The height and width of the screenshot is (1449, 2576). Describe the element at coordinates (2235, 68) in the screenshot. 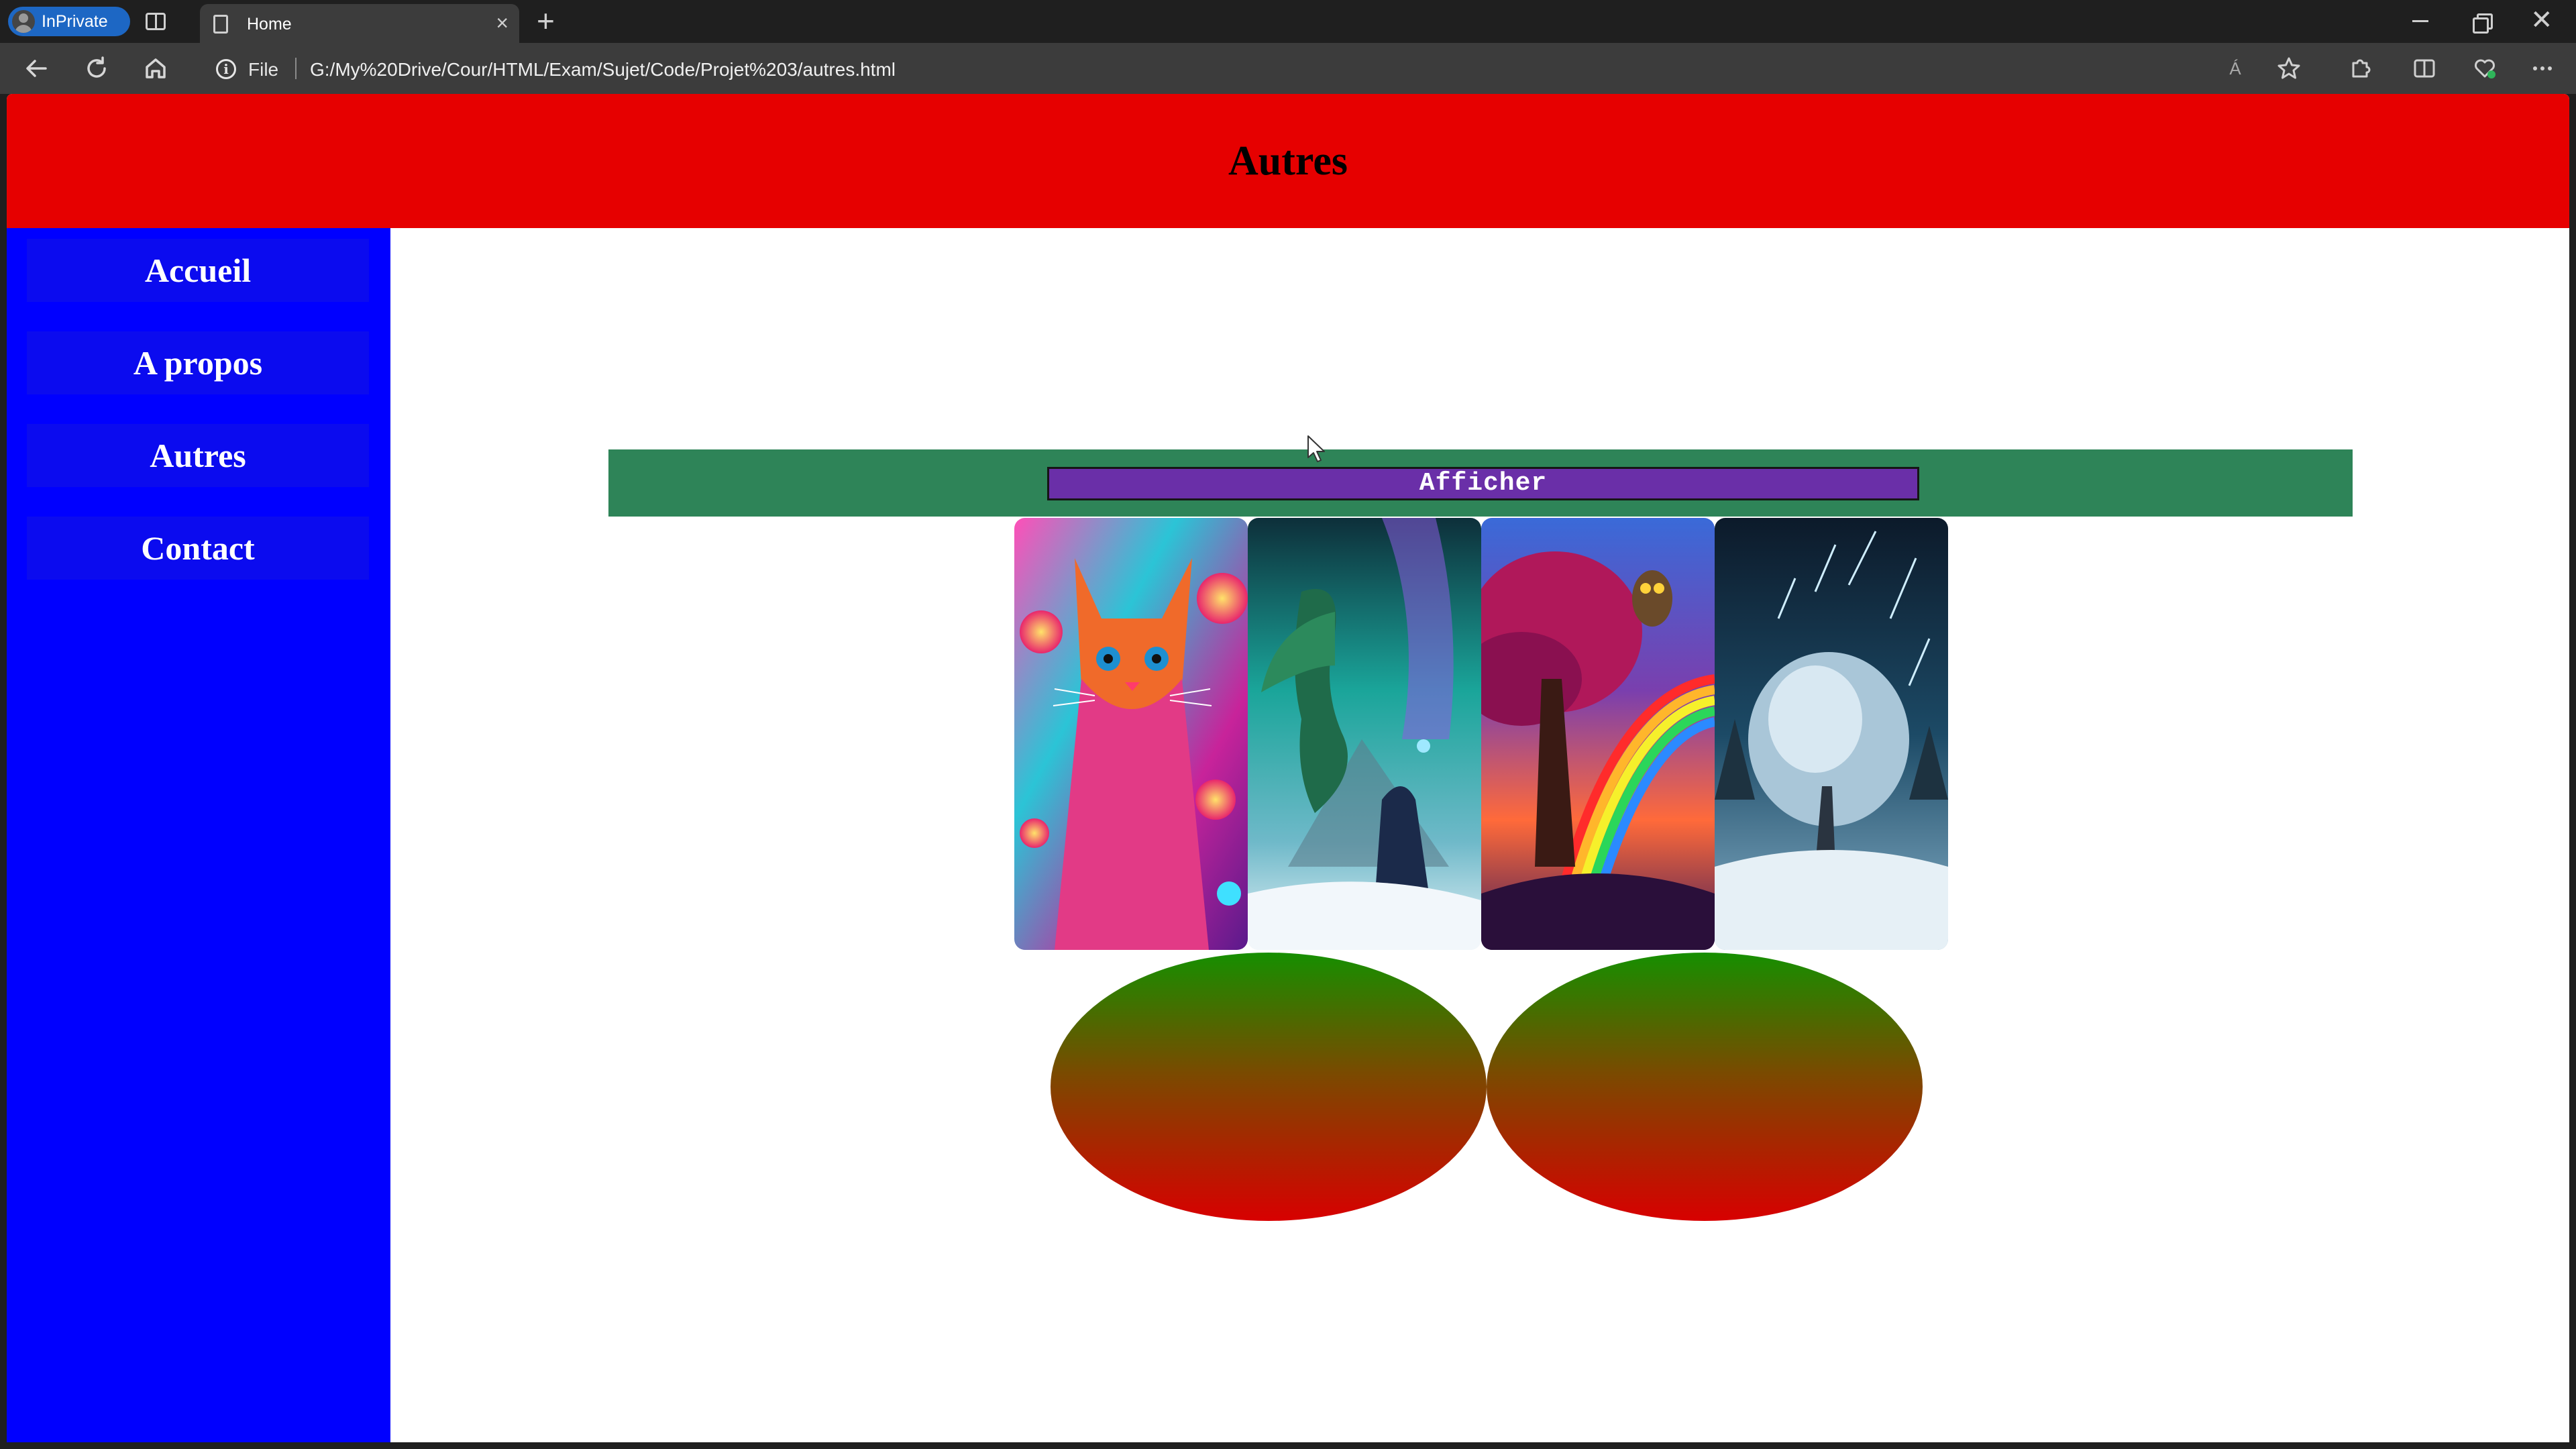

I see `read-aloud-icon: Á` at that location.